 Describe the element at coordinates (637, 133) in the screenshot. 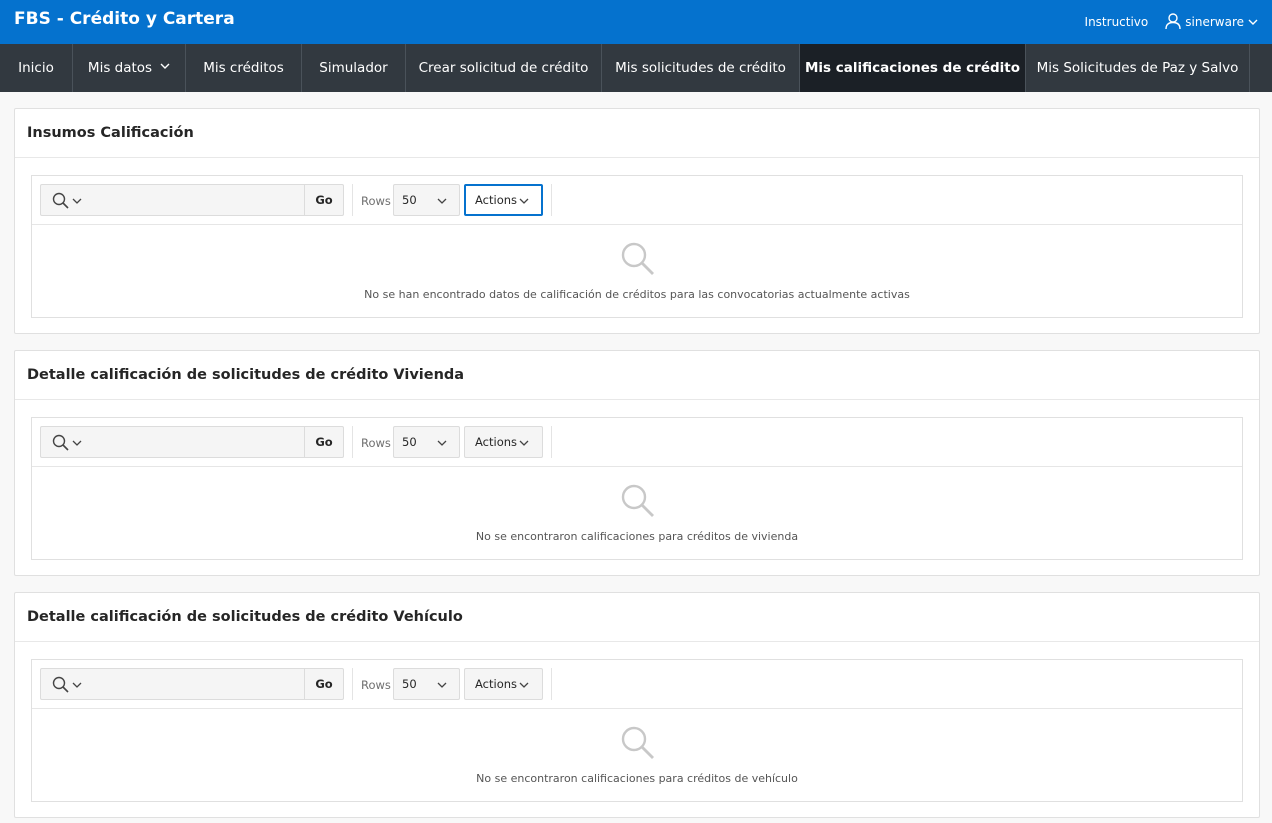

I see `region-title: Insumos Calificación` at that location.